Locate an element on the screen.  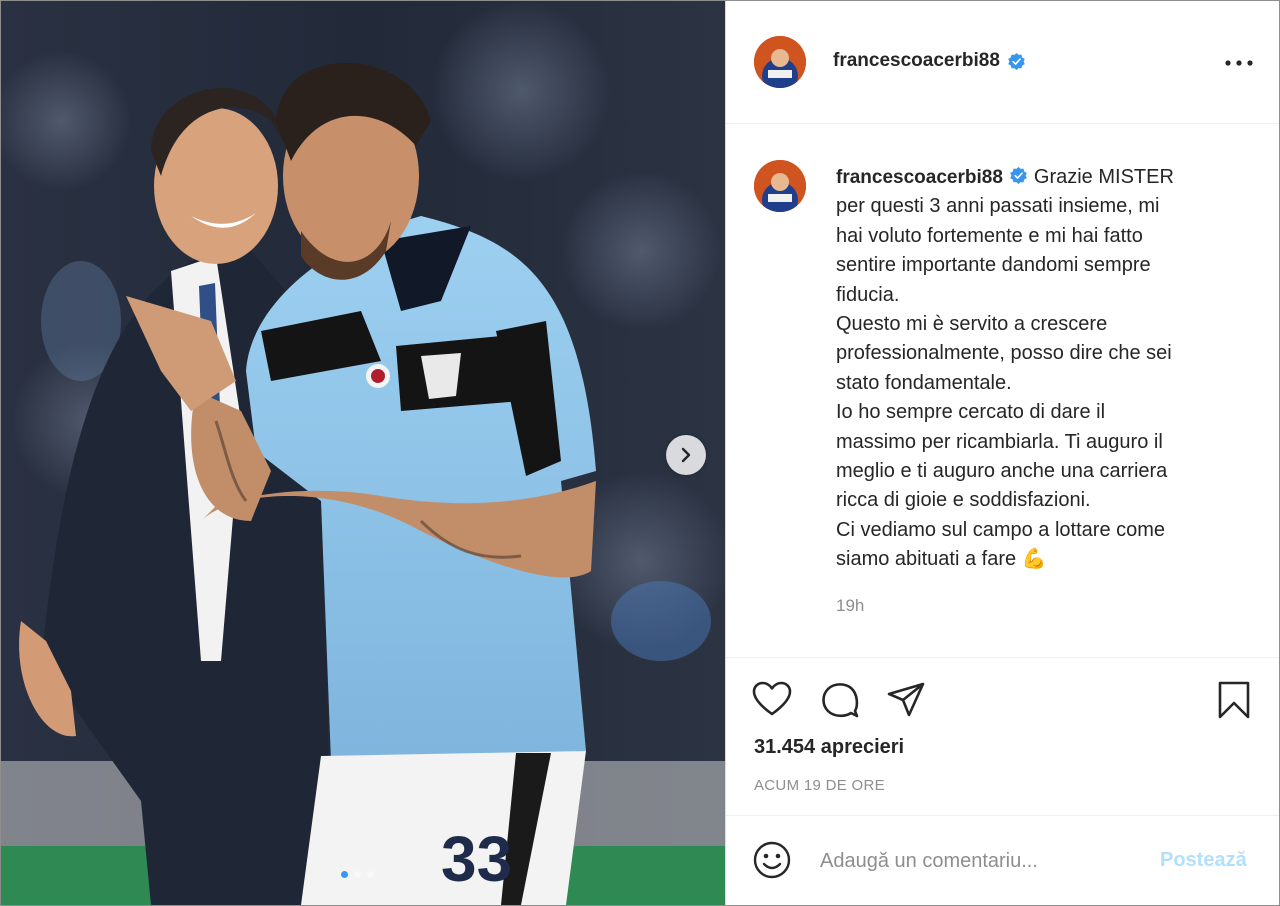
flexed-biceps-icon: 💪 is located at coordinates (1034, 559).